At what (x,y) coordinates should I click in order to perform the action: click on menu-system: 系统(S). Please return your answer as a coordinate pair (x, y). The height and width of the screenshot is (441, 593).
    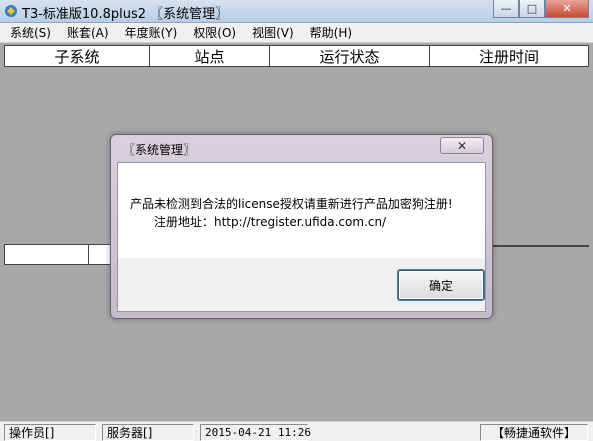
    Looking at the image, I should click on (28, 32).